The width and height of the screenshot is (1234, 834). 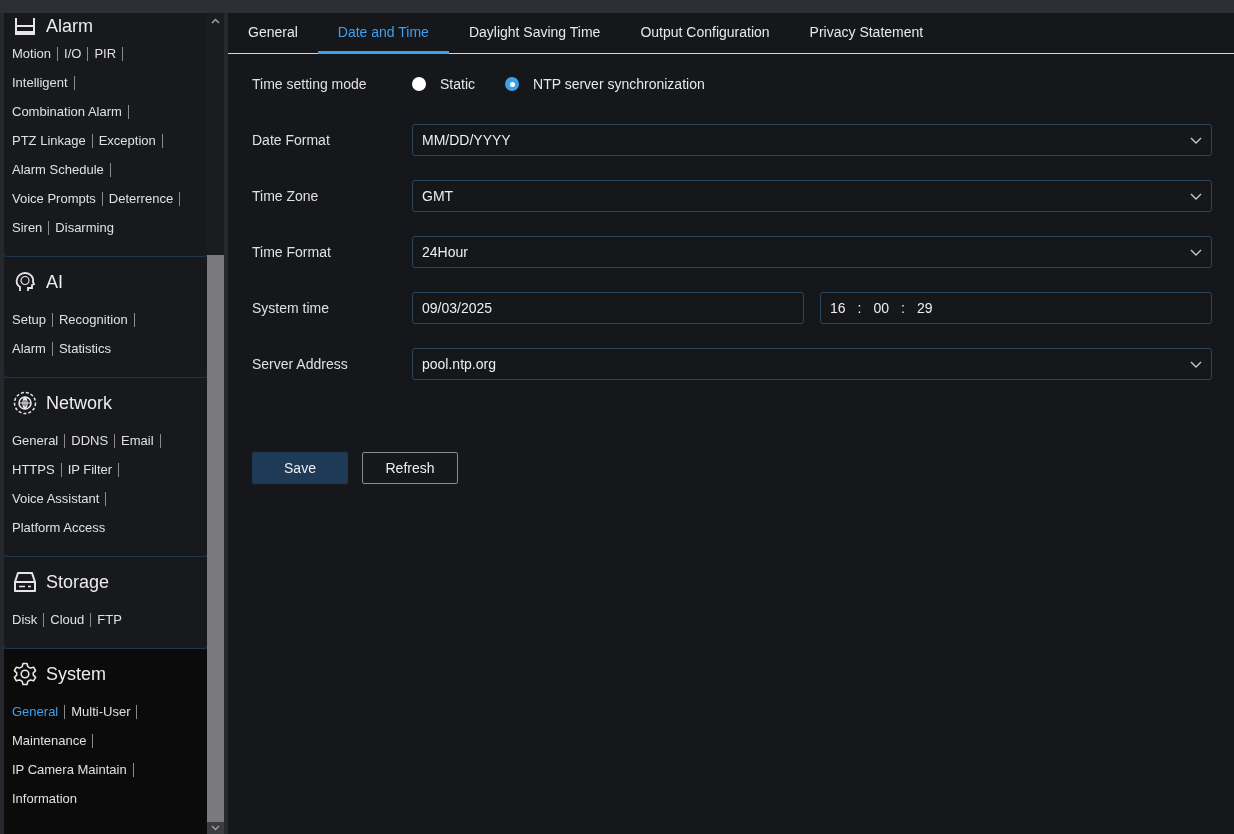 I want to click on sidebar-link: PIR, so click(x=105, y=53).